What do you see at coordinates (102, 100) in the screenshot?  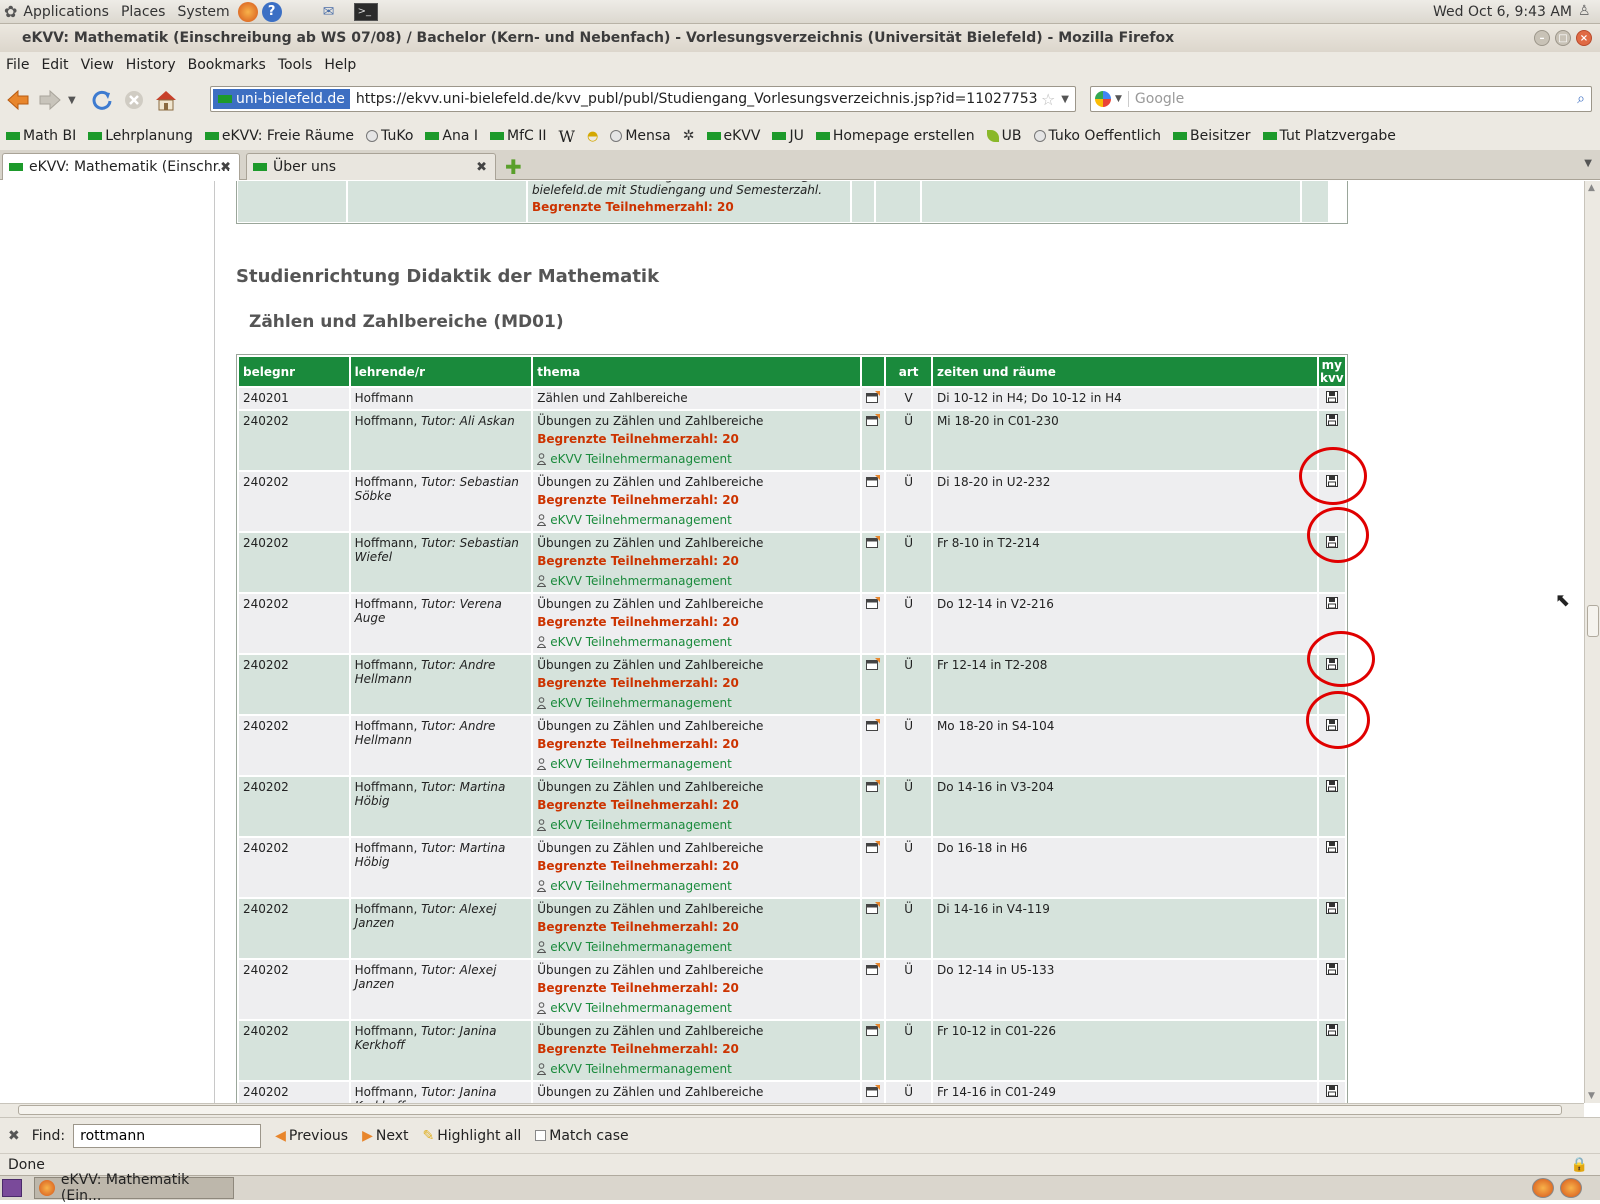 I see `reload-icon` at bounding box center [102, 100].